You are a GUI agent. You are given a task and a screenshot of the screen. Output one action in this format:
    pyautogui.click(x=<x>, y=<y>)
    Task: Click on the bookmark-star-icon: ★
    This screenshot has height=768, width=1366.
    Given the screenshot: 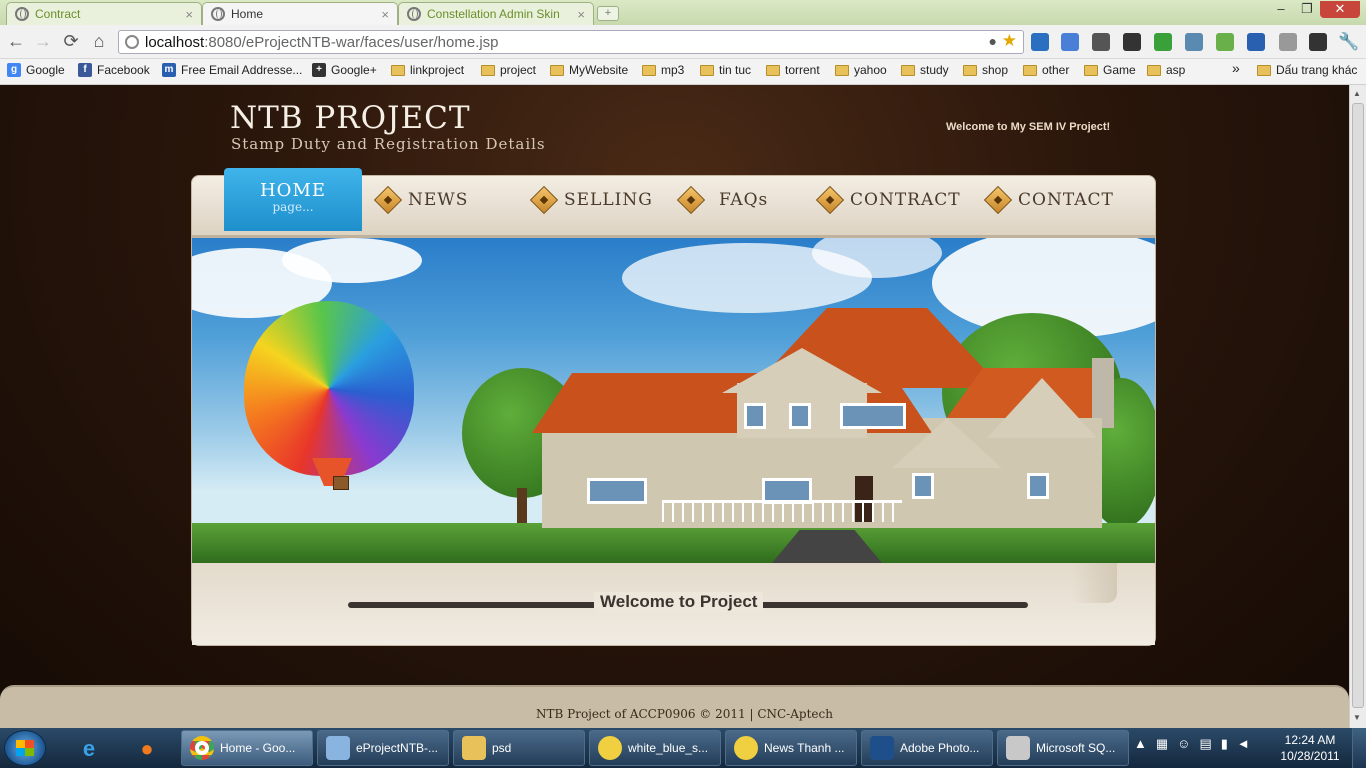 What is the action you would take?
    pyautogui.click(x=1009, y=41)
    